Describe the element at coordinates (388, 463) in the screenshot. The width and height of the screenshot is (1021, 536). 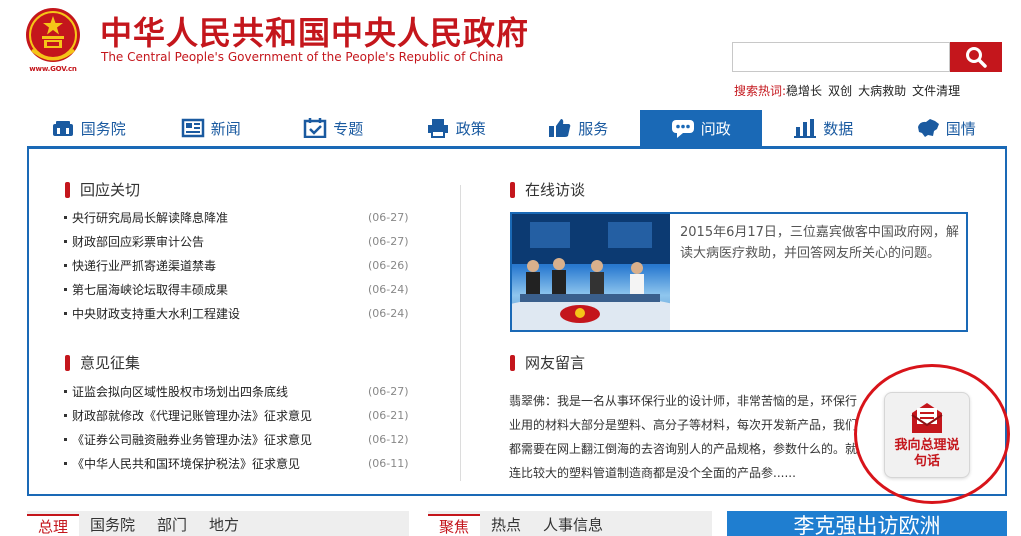
I see `news-date: (06-11)` at that location.